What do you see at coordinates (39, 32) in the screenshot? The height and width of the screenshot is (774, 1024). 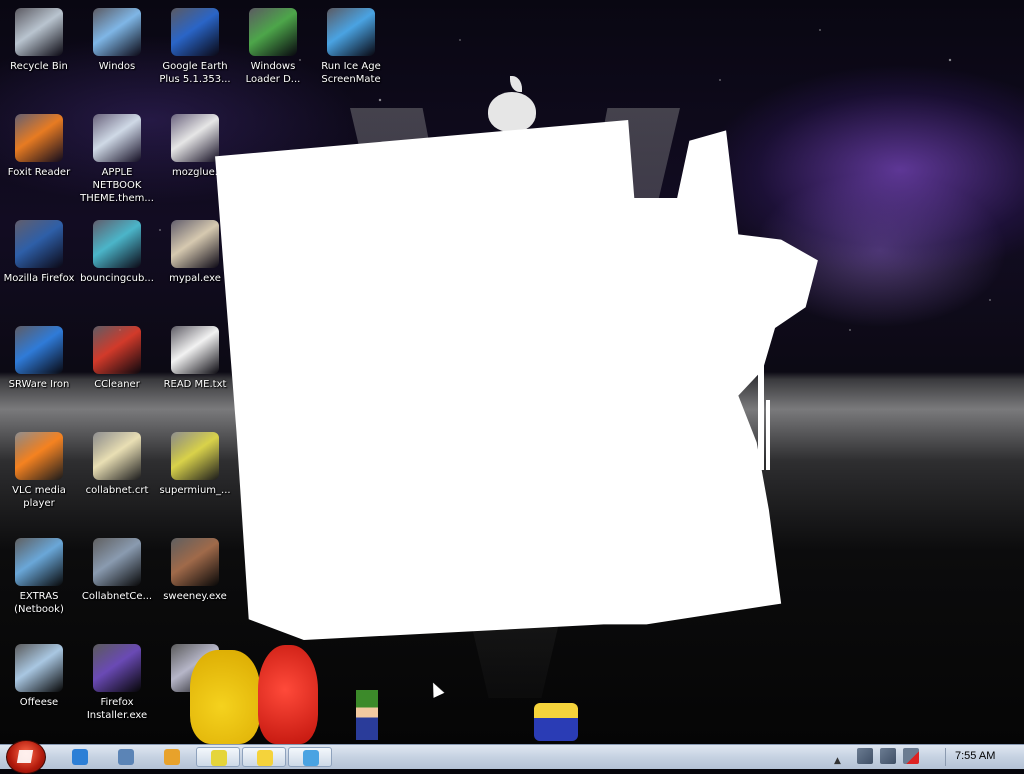 I see `recycle-bin-icon` at bounding box center [39, 32].